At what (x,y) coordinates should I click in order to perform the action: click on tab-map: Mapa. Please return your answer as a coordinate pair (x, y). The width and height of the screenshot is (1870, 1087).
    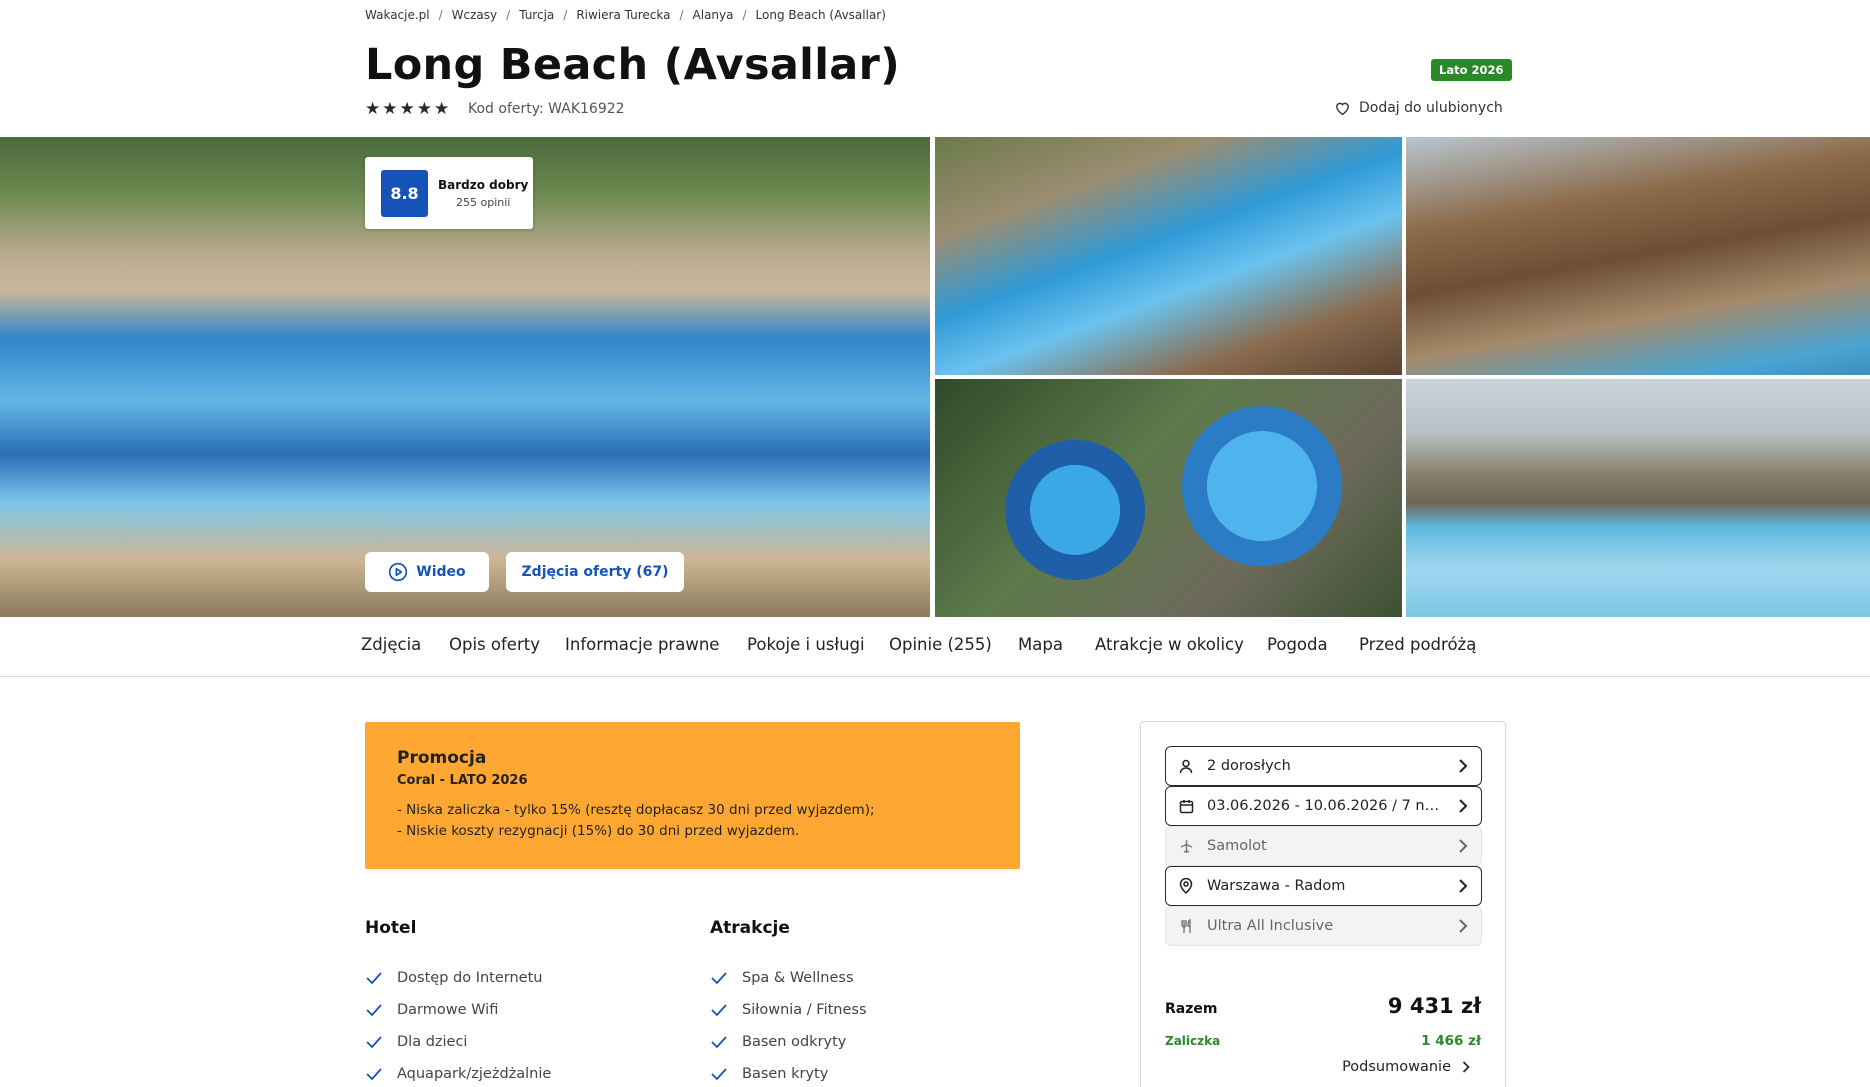
    Looking at the image, I should click on (1040, 644).